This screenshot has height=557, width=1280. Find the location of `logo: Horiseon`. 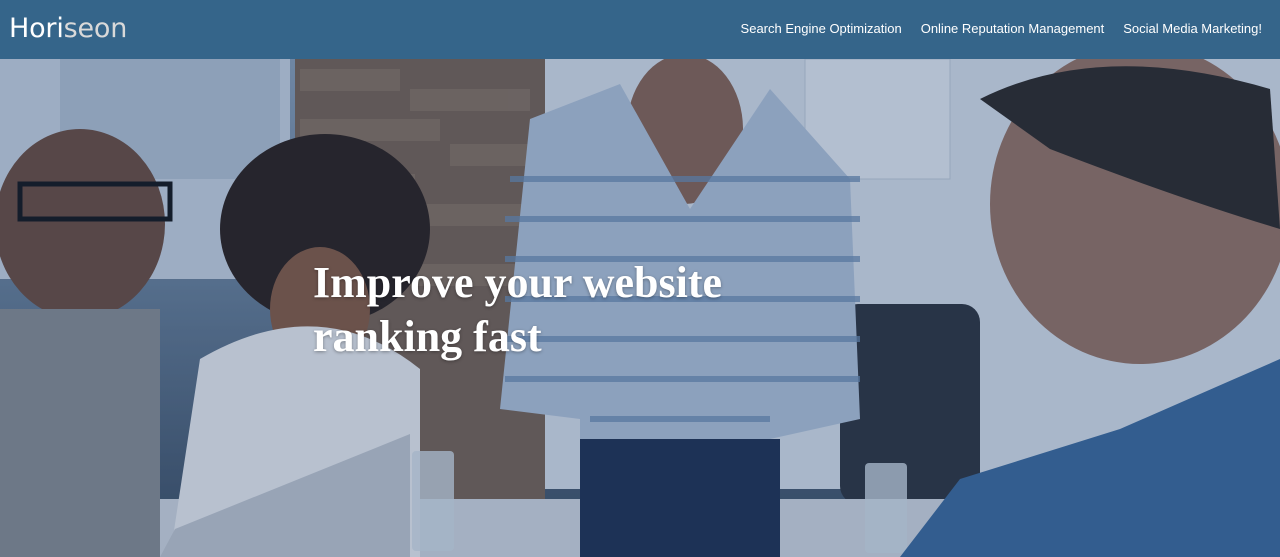

logo: Horiseon is located at coordinates (68, 29).